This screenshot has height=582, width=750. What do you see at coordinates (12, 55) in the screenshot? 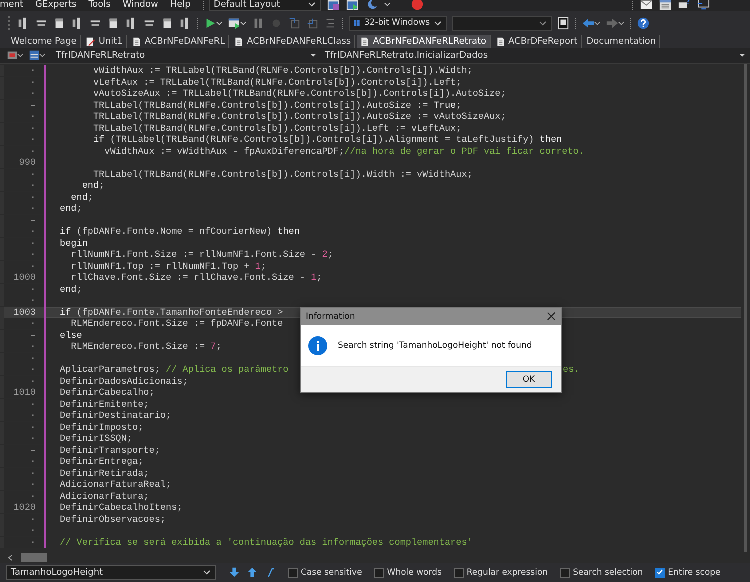
I see `class-icon` at bounding box center [12, 55].